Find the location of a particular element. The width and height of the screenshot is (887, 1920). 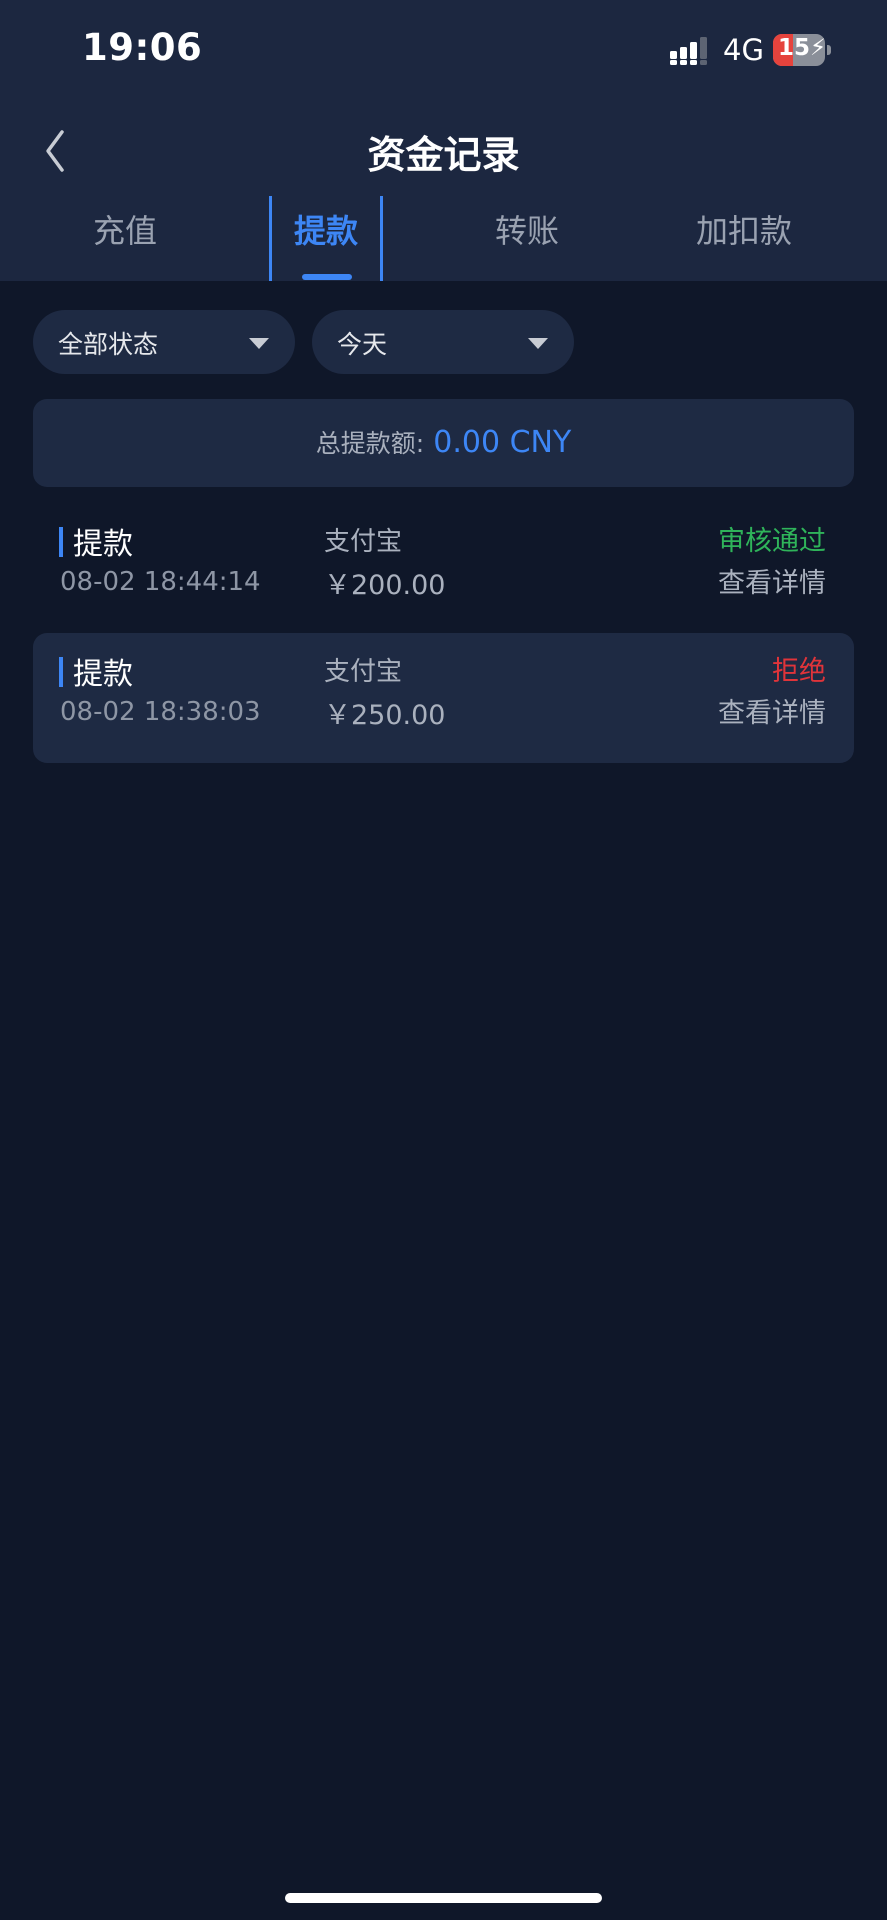

record-time: 08-02 18:44:14 is located at coordinates (160, 582).